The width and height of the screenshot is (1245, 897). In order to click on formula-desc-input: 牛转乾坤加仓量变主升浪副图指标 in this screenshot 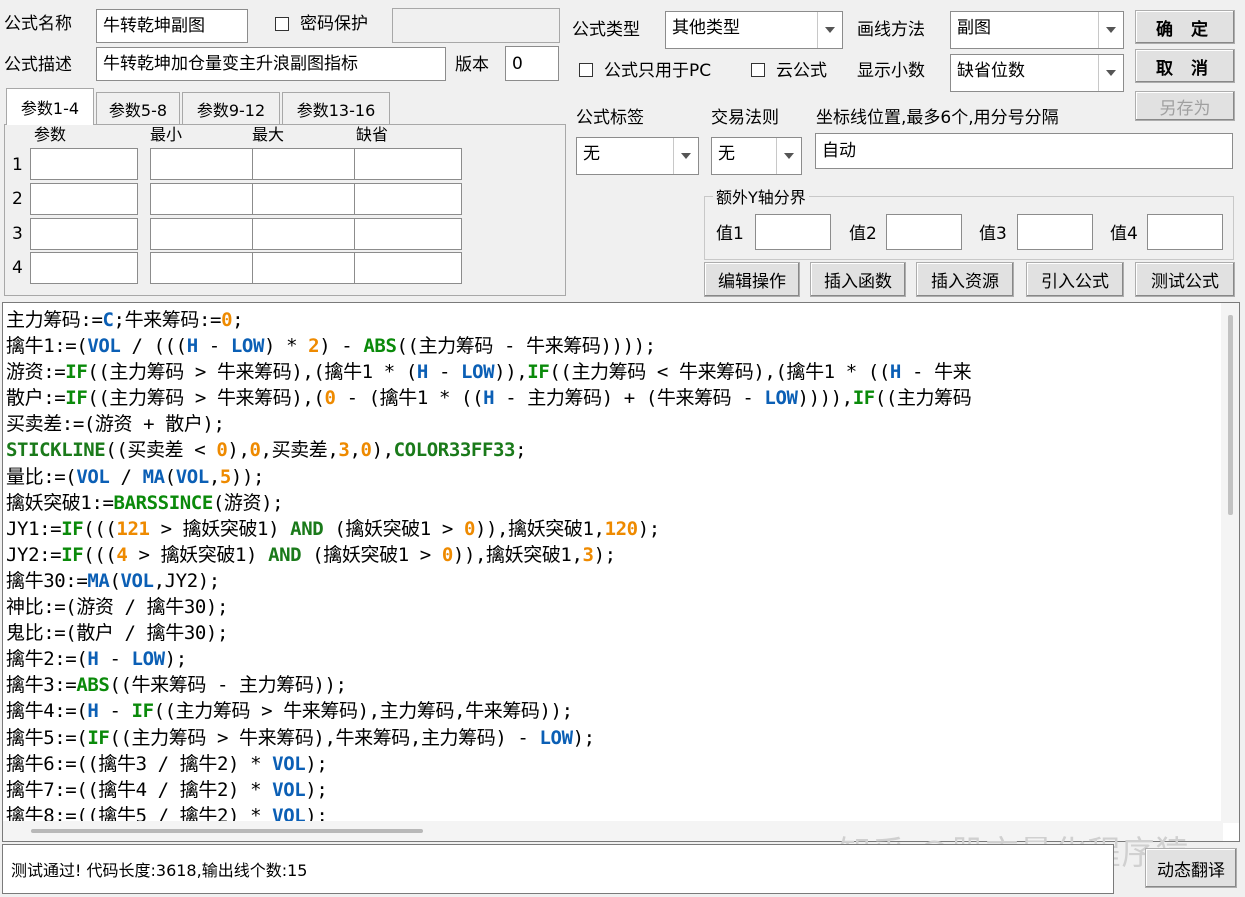, I will do `click(271, 64)`.